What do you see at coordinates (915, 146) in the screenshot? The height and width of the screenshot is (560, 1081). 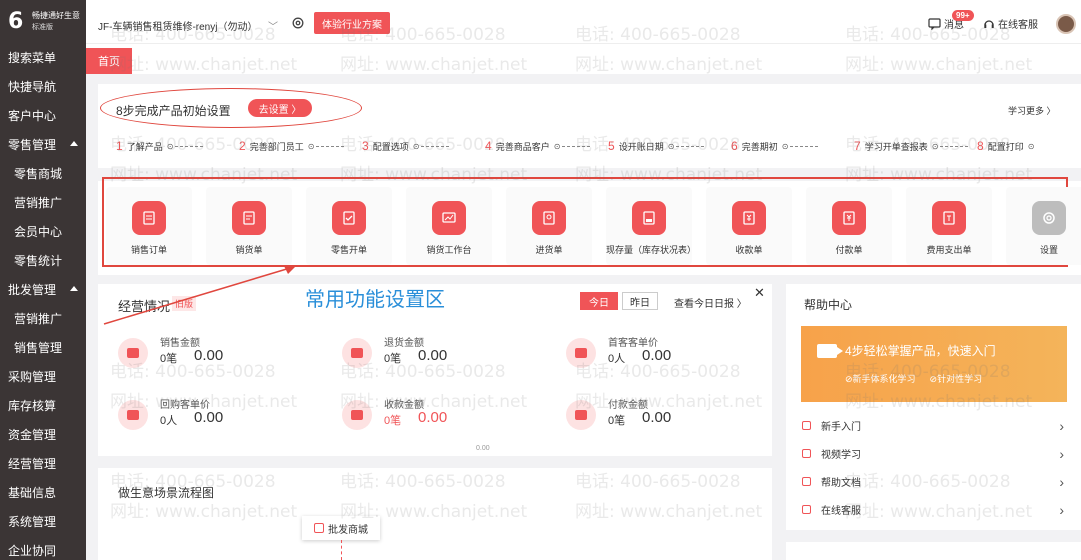 I see `setup-step: 7 学习开单查报表 ⊙` at bounding box center [915, 146].